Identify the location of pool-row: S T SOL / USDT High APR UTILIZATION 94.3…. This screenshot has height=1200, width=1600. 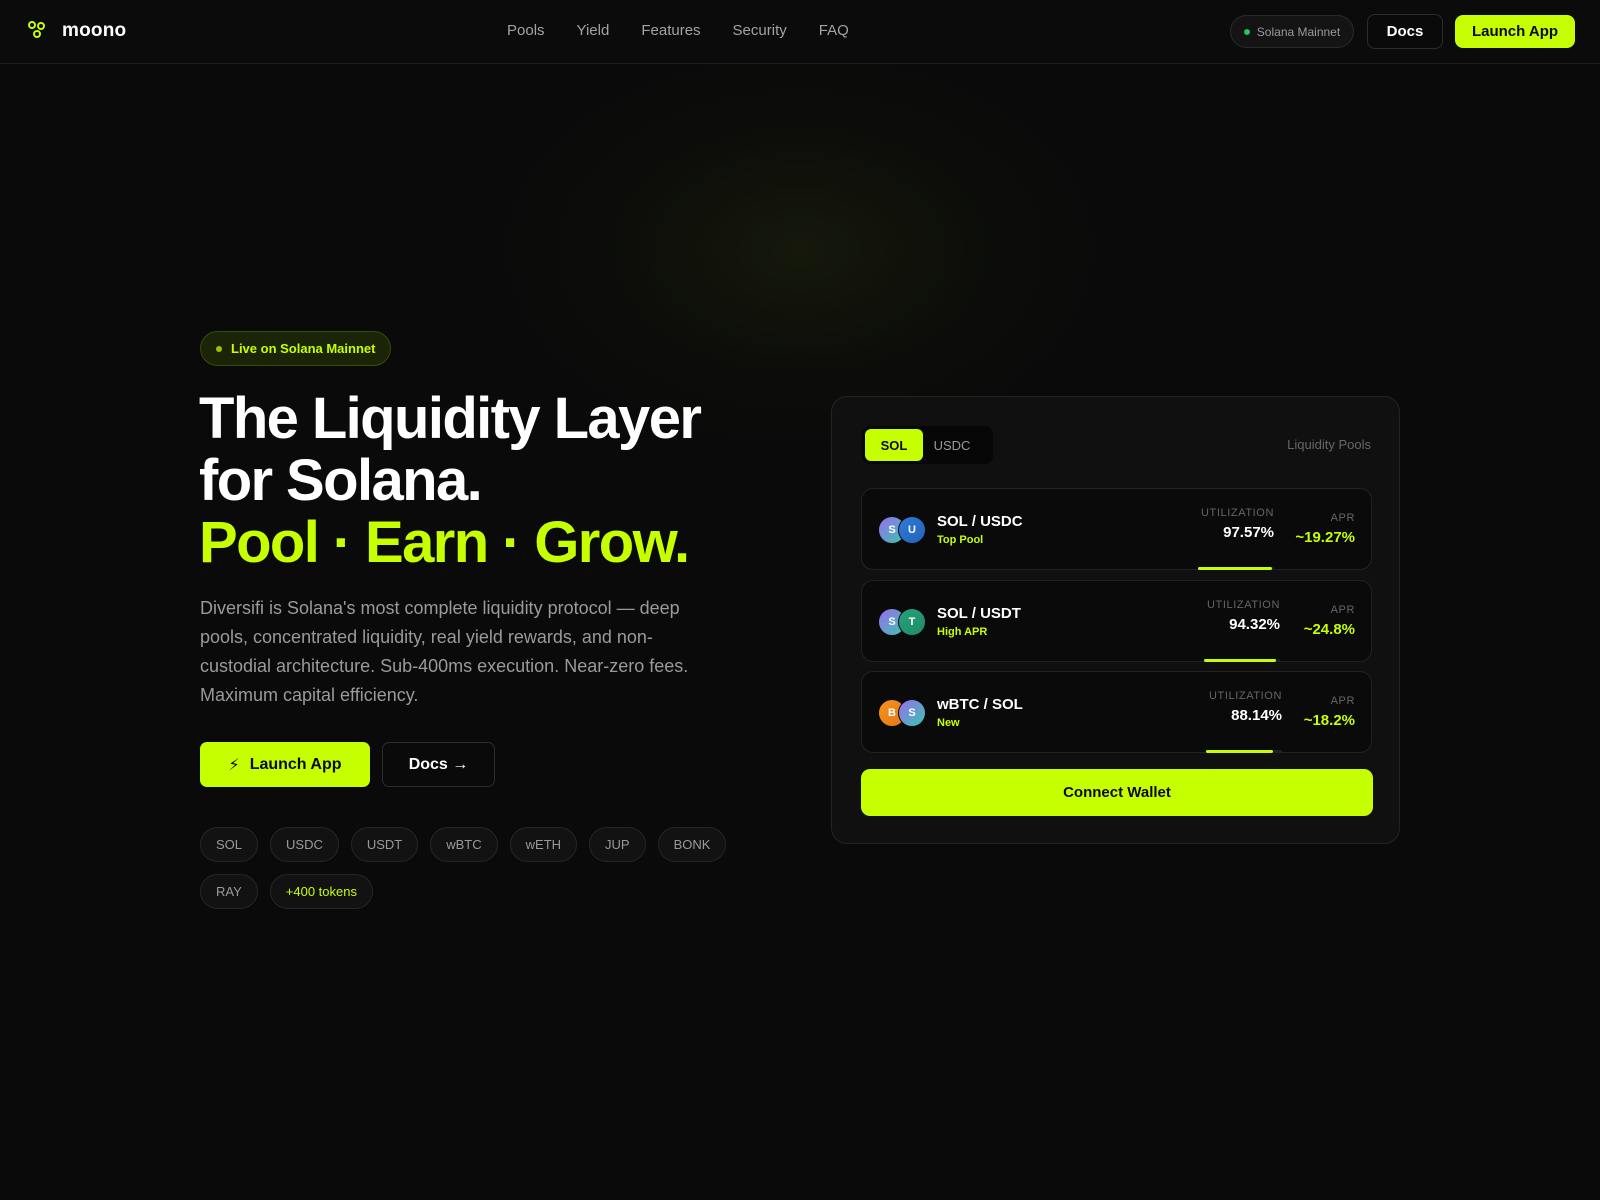
(1116, 621).